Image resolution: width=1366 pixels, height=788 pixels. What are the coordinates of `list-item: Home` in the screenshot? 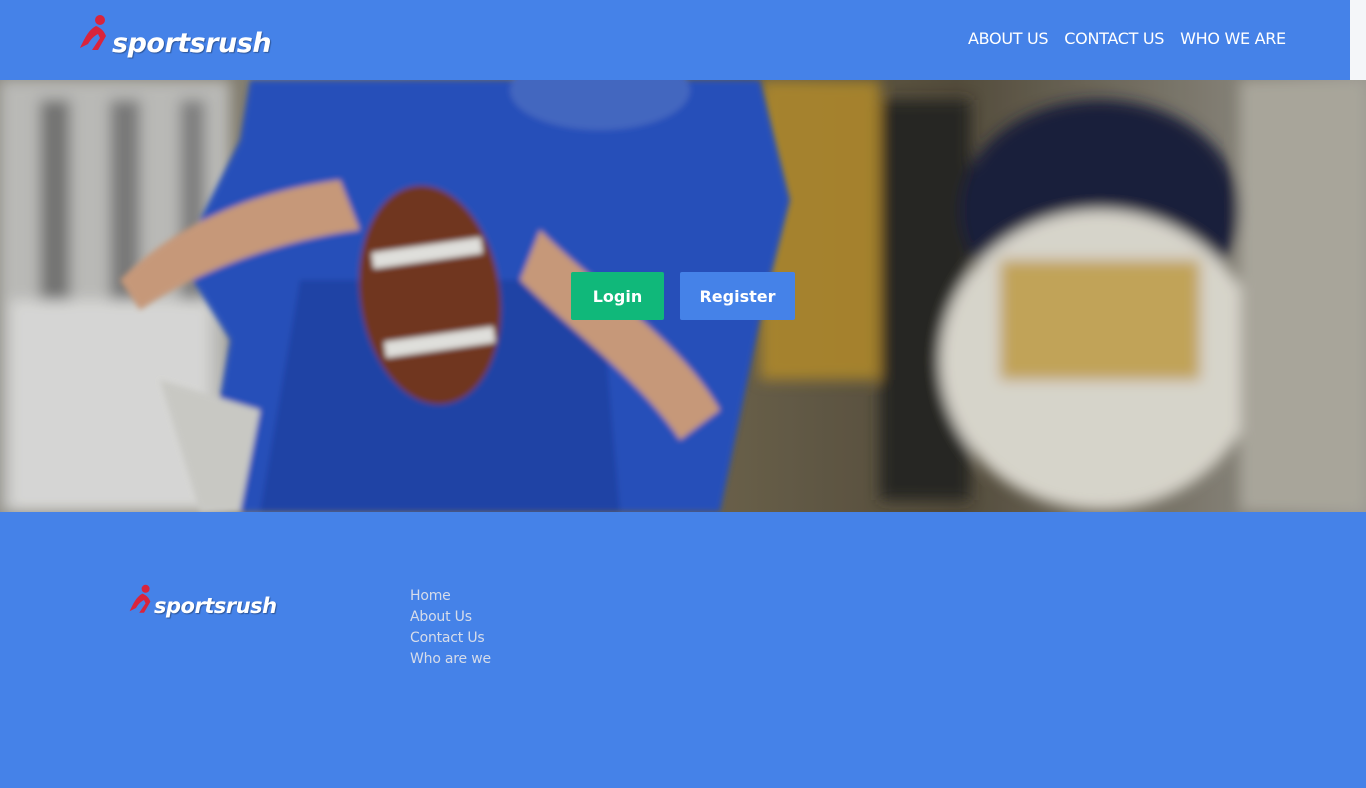 It's located at (450, 596).